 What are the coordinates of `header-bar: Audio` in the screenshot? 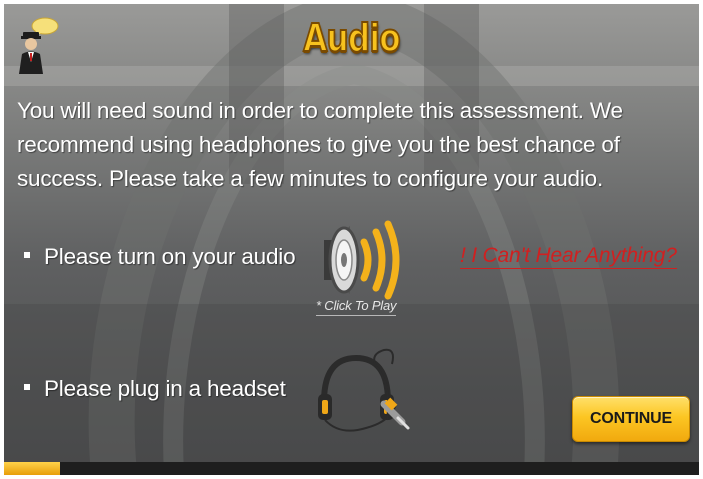 It's located at (351, 39).